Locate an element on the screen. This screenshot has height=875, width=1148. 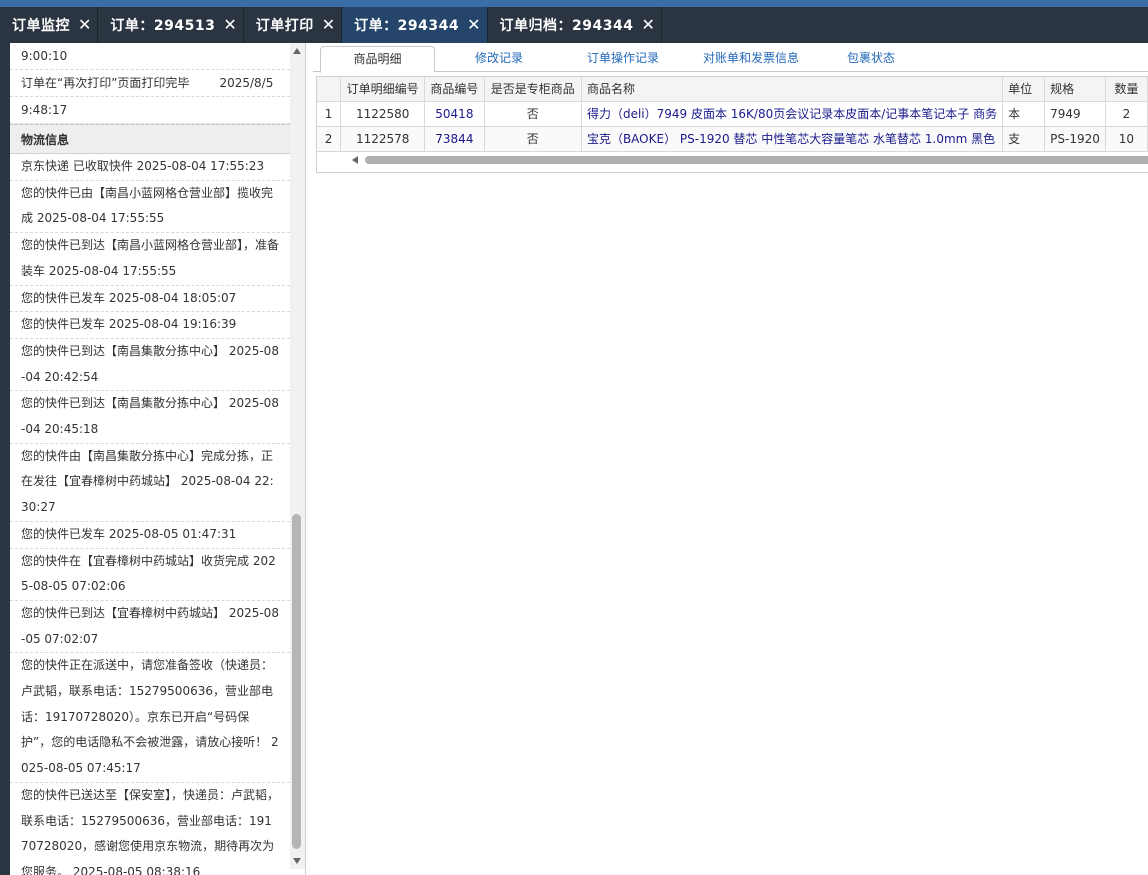
product-id-link: 73844 is located at coordinates (454, 139).